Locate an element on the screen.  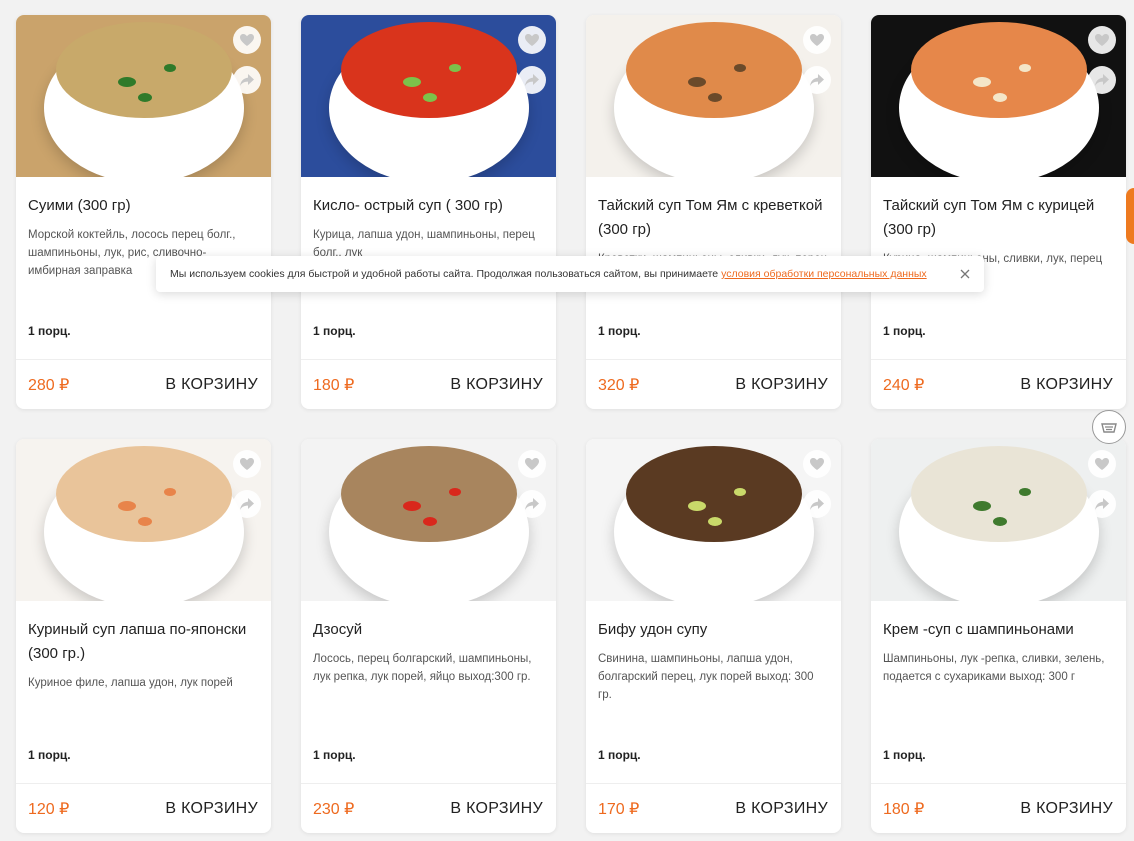
product-description: Куриное филе, лапша удон, лук порей is located at coordinates (130, 683).